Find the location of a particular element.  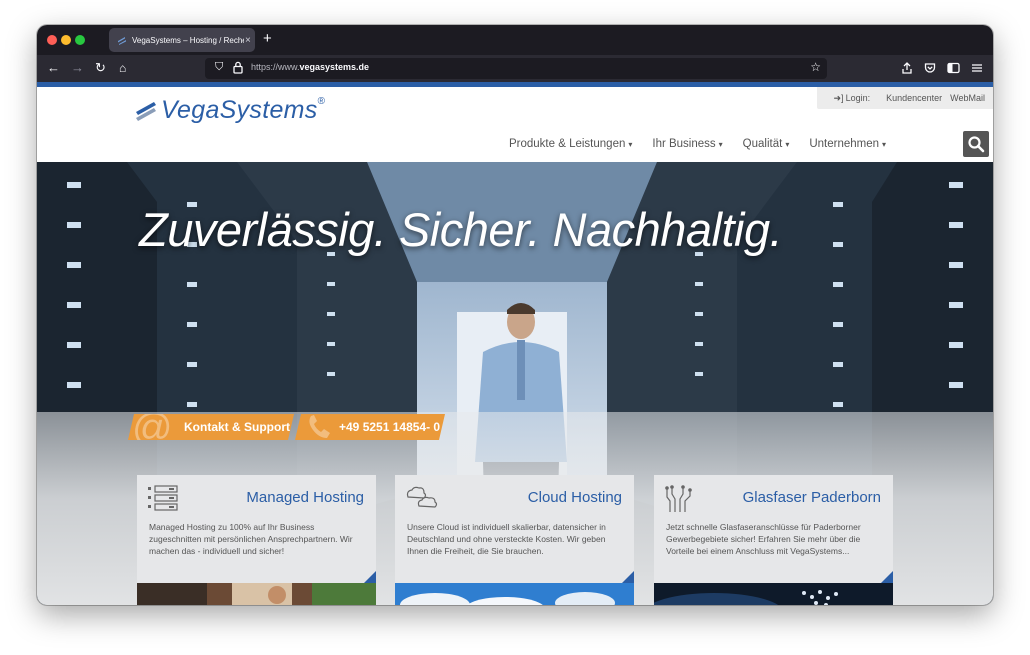

search-icon is located at coordinates (976, 144).